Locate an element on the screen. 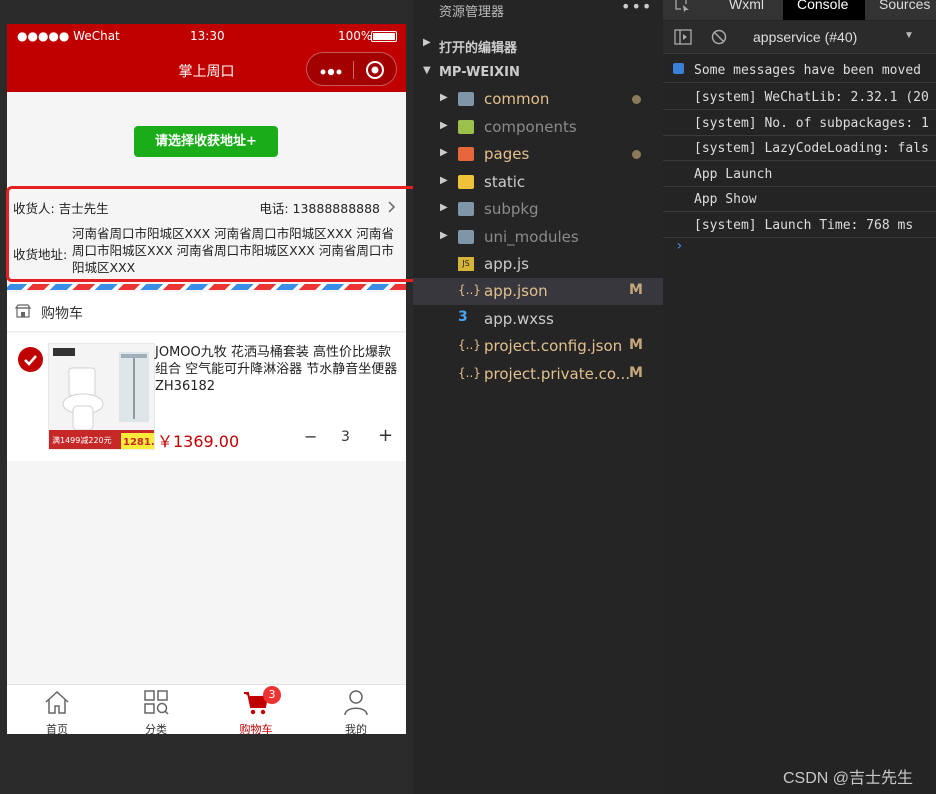 The width and height of the screenshot is (936, 794). category-icon is located at coordinates (156, 702).